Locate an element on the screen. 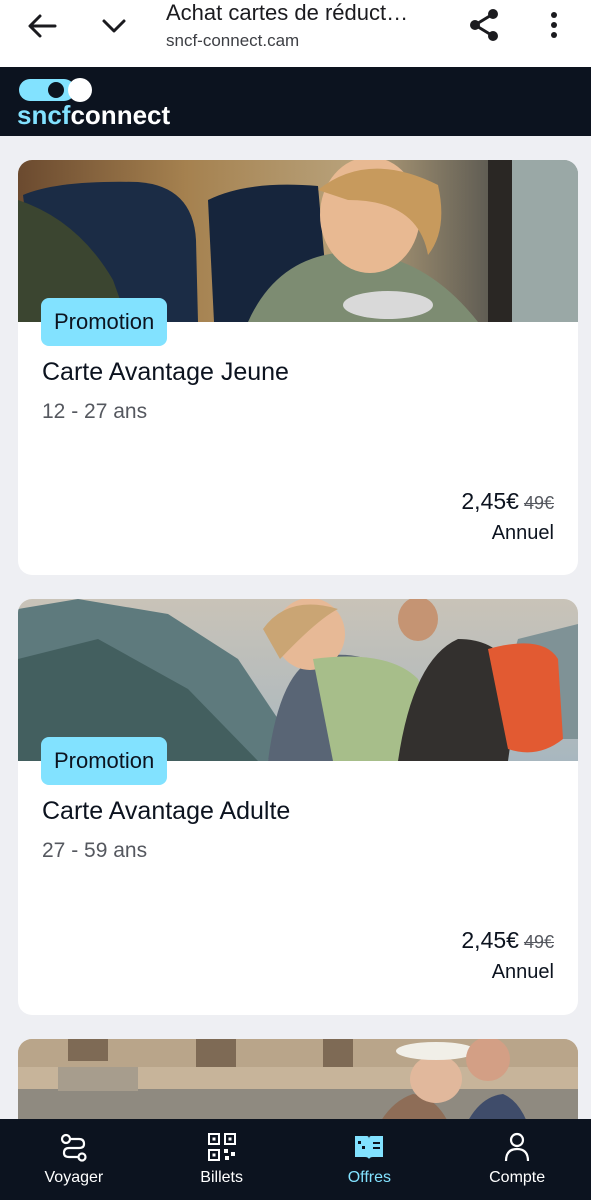  browser-bar: Achat cartes de réduct… sncf-connect.cam is located at coordinates (295, 33).